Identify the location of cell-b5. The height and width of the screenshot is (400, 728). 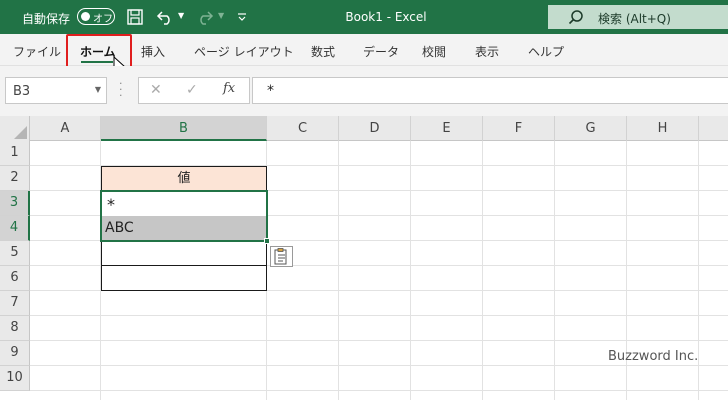
(184, 253).